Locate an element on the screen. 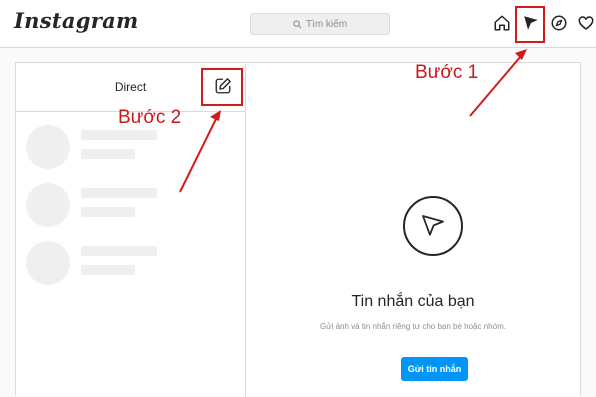  explore-compass-icon is located at coordinates (559, 23).